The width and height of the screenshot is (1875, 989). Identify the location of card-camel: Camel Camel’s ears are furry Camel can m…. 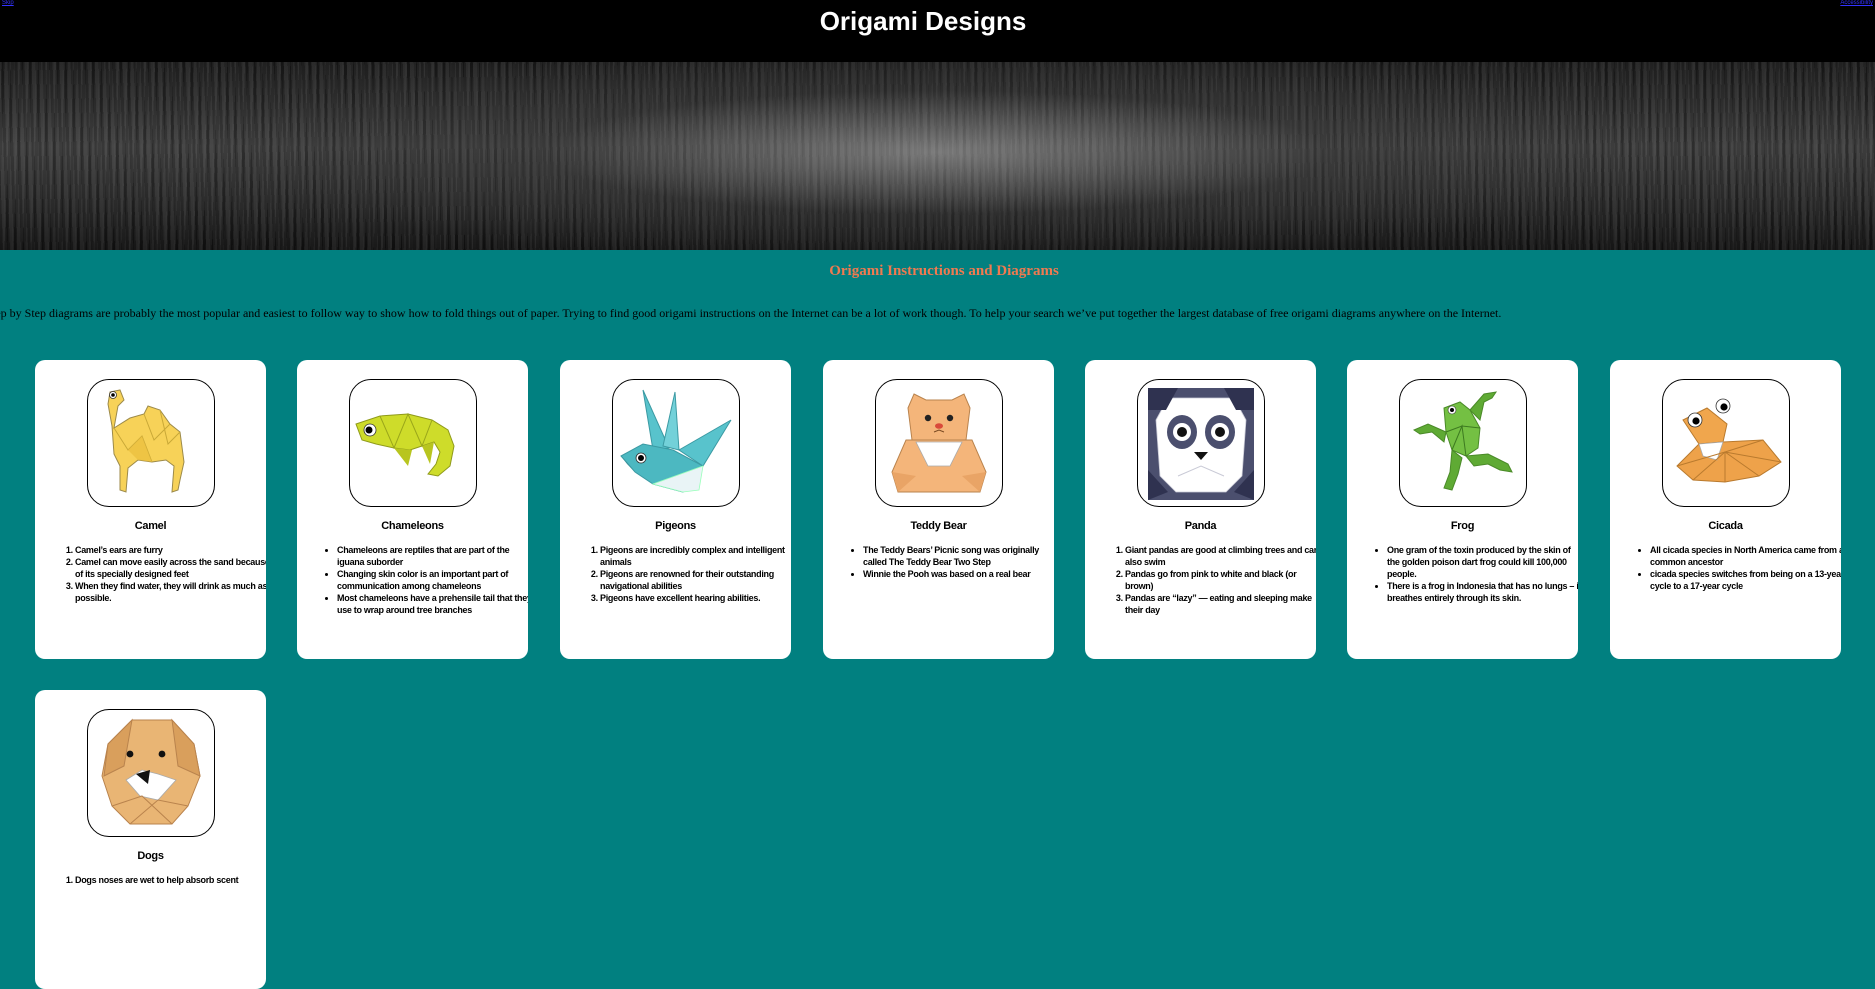
(150, 509).